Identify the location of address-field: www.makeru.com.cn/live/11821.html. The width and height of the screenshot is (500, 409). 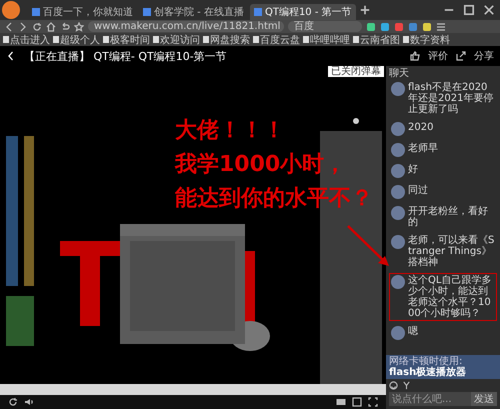
(186, 26).